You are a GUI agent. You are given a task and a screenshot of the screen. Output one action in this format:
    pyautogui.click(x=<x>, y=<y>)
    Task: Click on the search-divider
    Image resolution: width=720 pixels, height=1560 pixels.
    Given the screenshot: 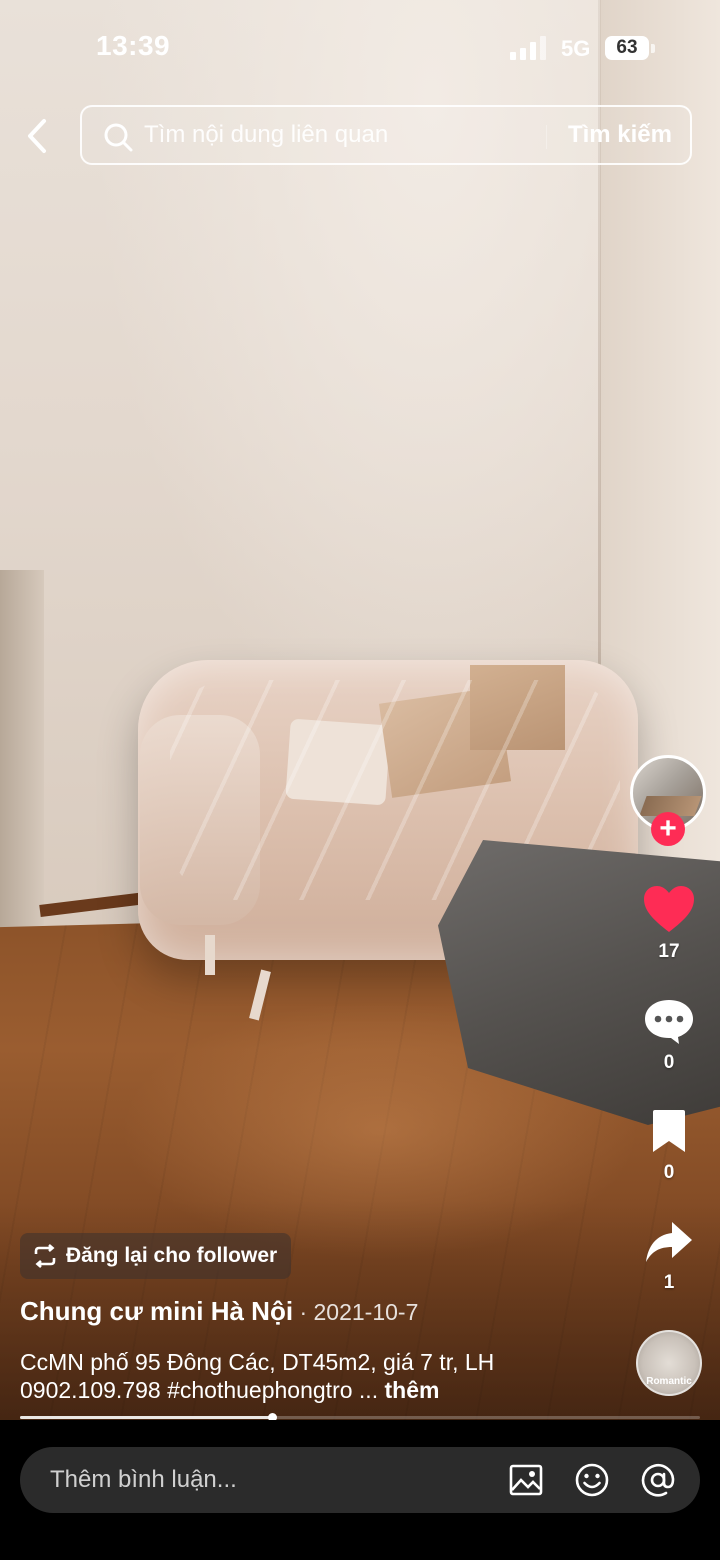 What is the action you would take?
    pyautogui.click(x=546, y=137)
    